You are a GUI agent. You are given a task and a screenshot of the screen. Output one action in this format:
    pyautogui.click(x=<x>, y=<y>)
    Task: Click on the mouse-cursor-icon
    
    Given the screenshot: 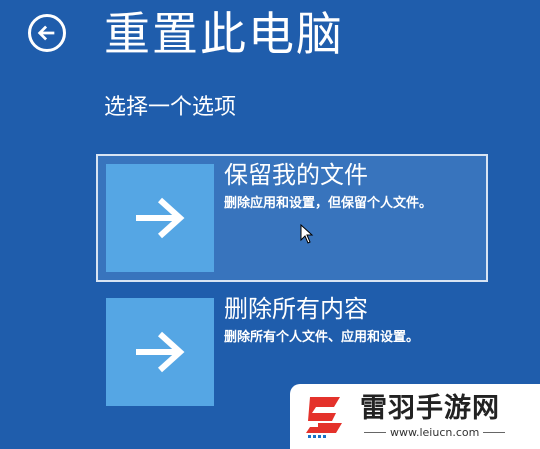 What is the action you would take?
    pyautogui.click(x=307, y=234)
    